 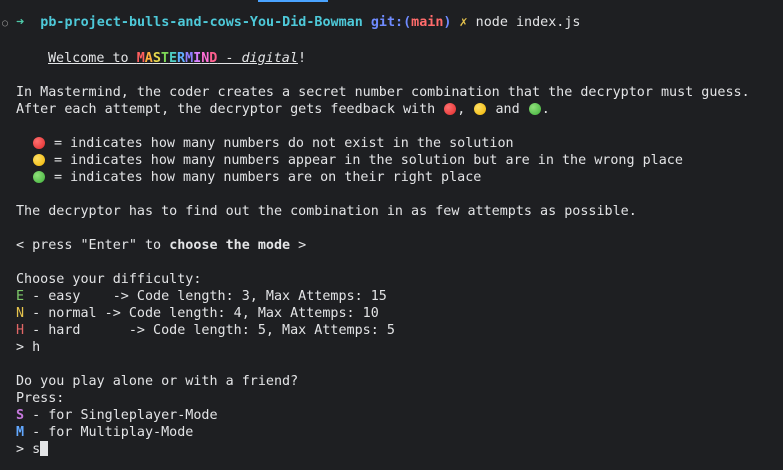 What do you see at coordinates (463, 22) in the screenshot?
I see `dirty-mark-icon: ✗` at bounding box center [463, 22].